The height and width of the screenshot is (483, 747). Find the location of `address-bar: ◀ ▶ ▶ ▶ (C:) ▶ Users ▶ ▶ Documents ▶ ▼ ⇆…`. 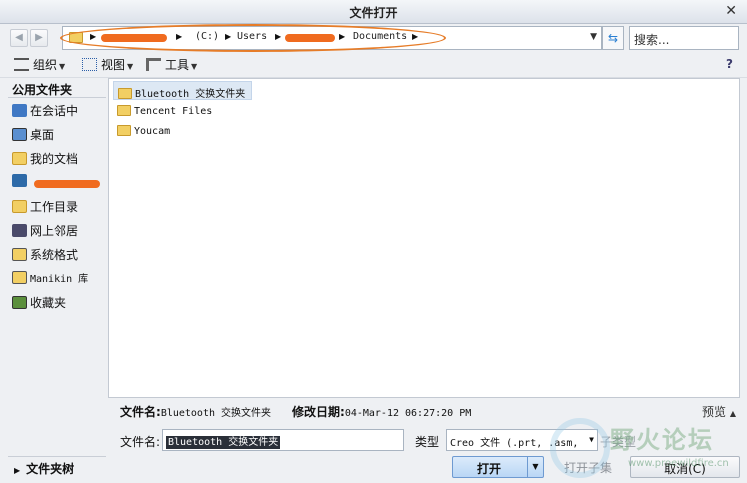

address-bar: ◀ ▶ ▶ ▶ (C:) ▶ Users ▶ ▶ Documents ▶ ▼ ⇆… is located at coordinates (373, 38).